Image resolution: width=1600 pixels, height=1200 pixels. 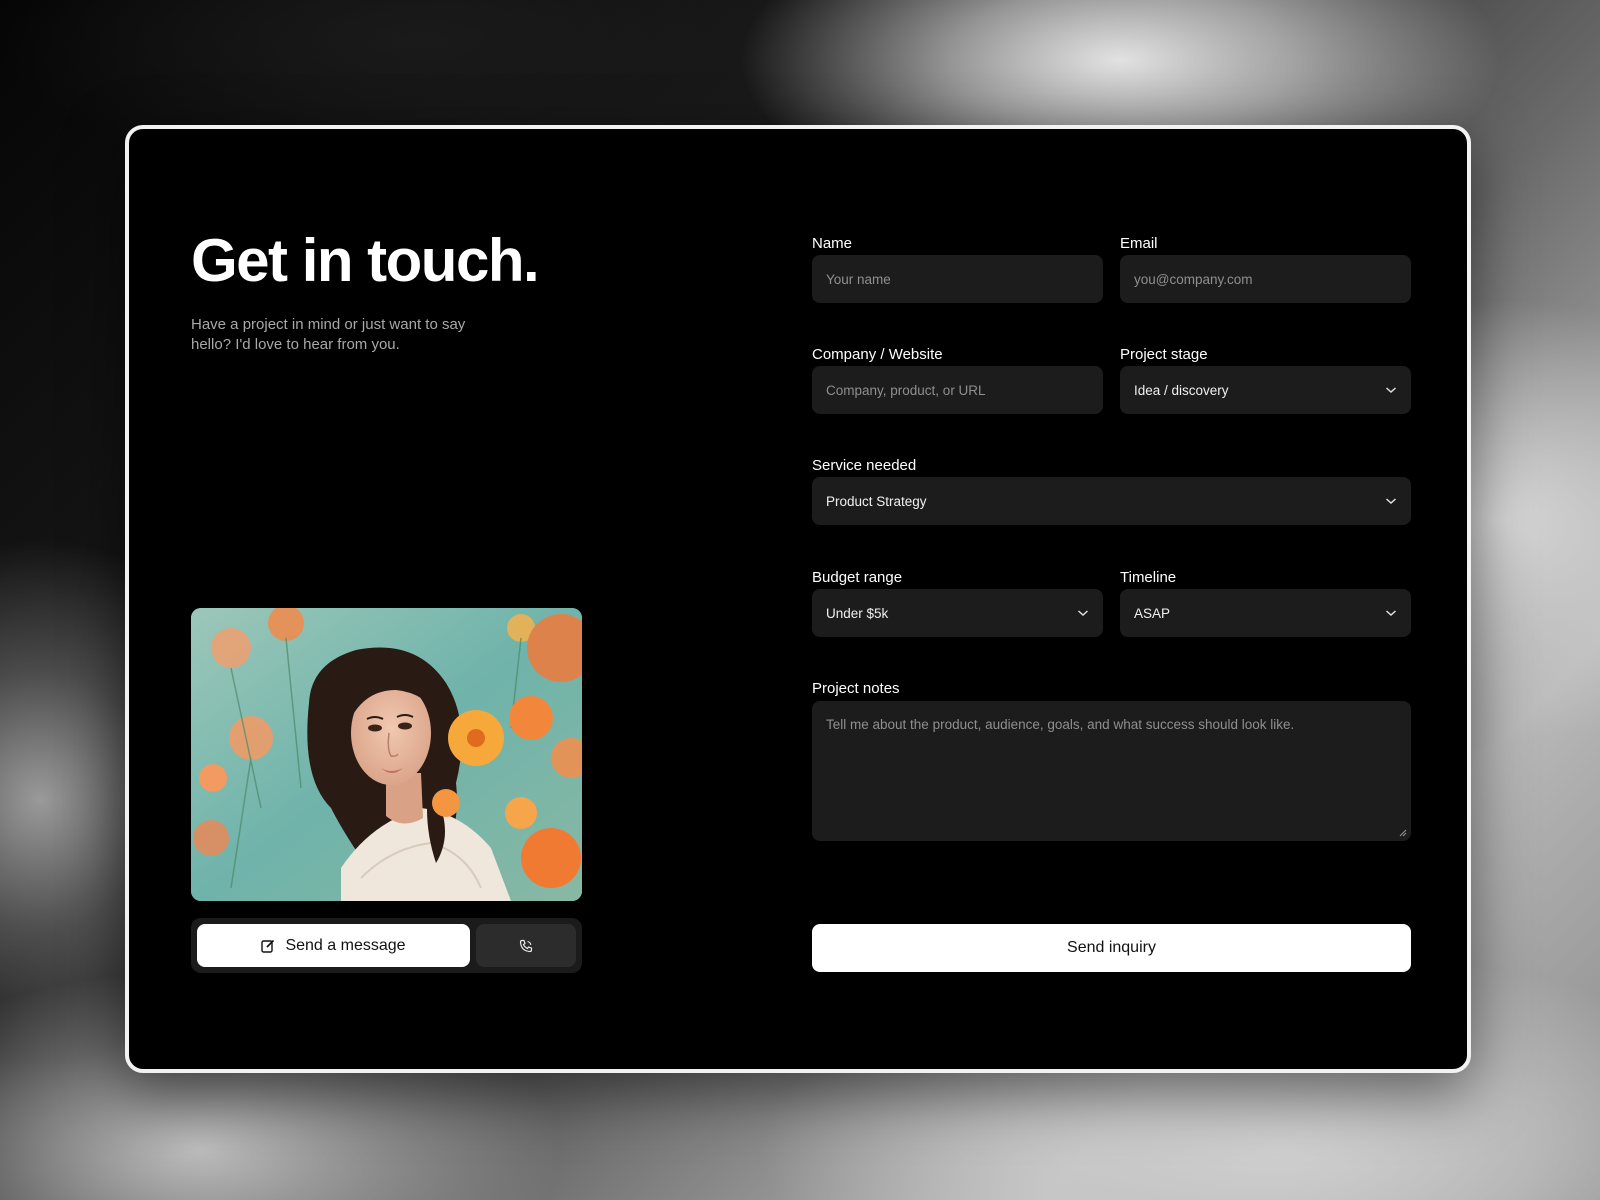 I want to click on email-input: you@company.com, so click(x=1265, y=279).